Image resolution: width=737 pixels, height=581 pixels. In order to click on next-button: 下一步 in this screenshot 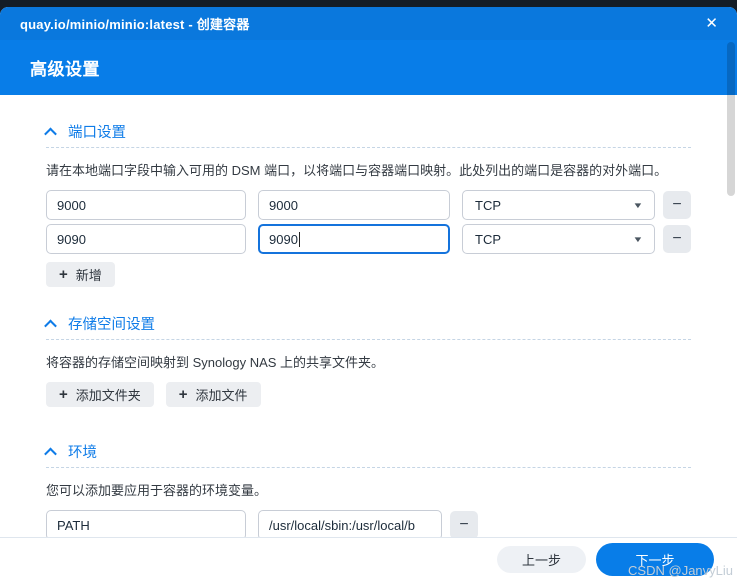, I will do `click(655, 559)`.